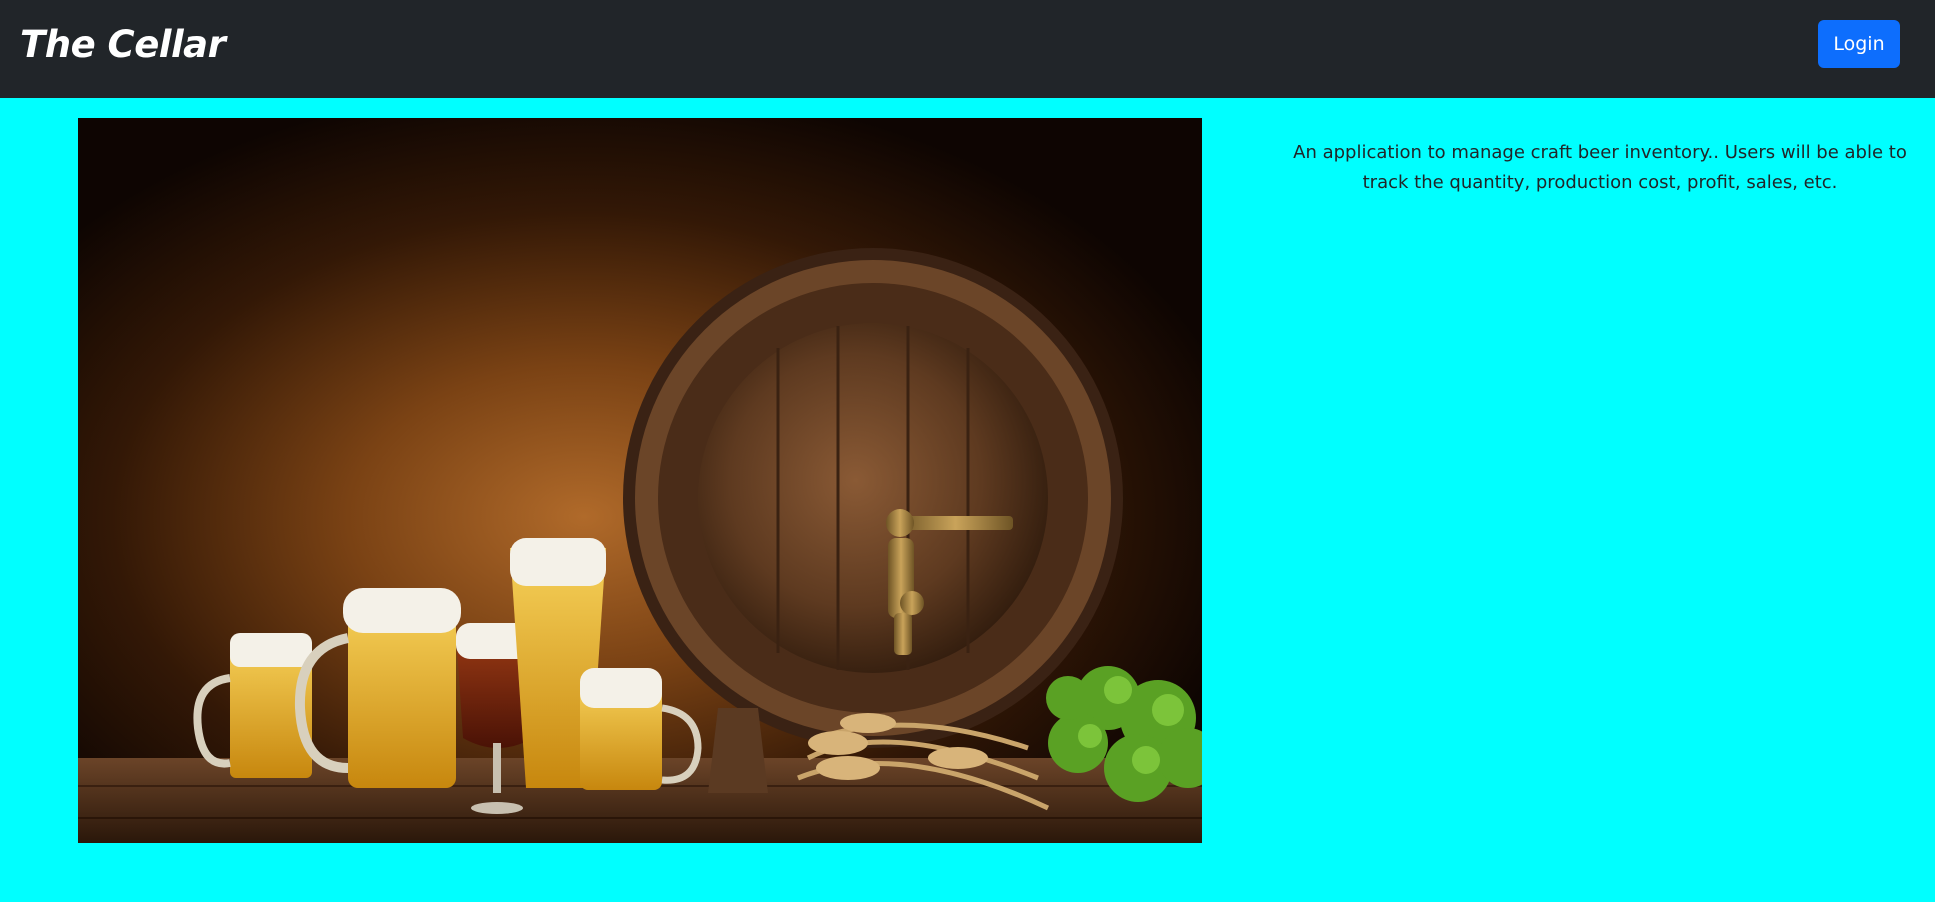 This screenshot has height=902, width=1935. I want to click on top-navbar: The Cellar Login, so click(967, 49).